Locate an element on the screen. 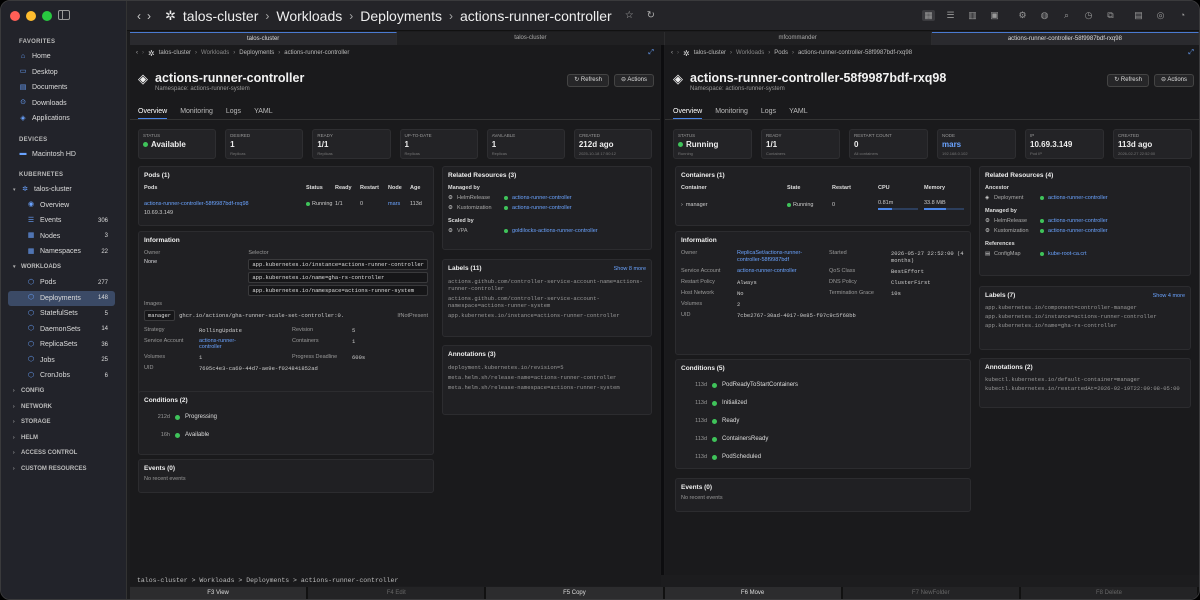 This screenshot has height=600, width=1200. crumb-item: Pods is located at coordinates (781, 53).